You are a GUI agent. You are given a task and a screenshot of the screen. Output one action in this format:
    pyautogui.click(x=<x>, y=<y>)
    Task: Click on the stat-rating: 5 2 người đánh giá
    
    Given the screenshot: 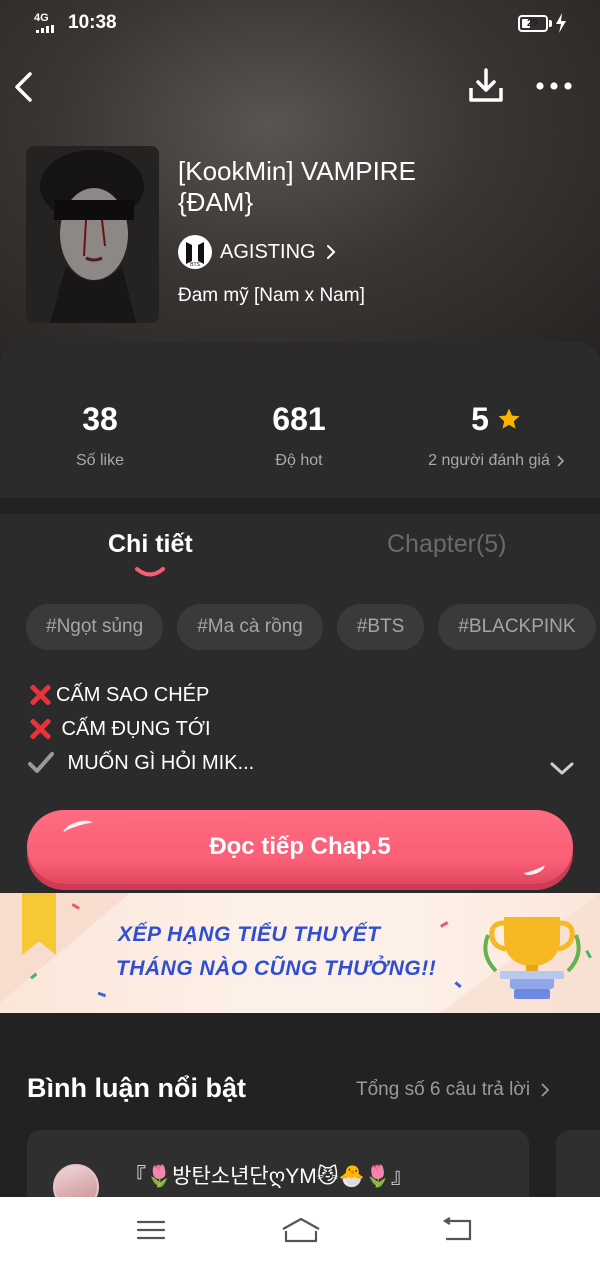 What is the action you would take?
    pyautogui.click(x=496, y=435)
    